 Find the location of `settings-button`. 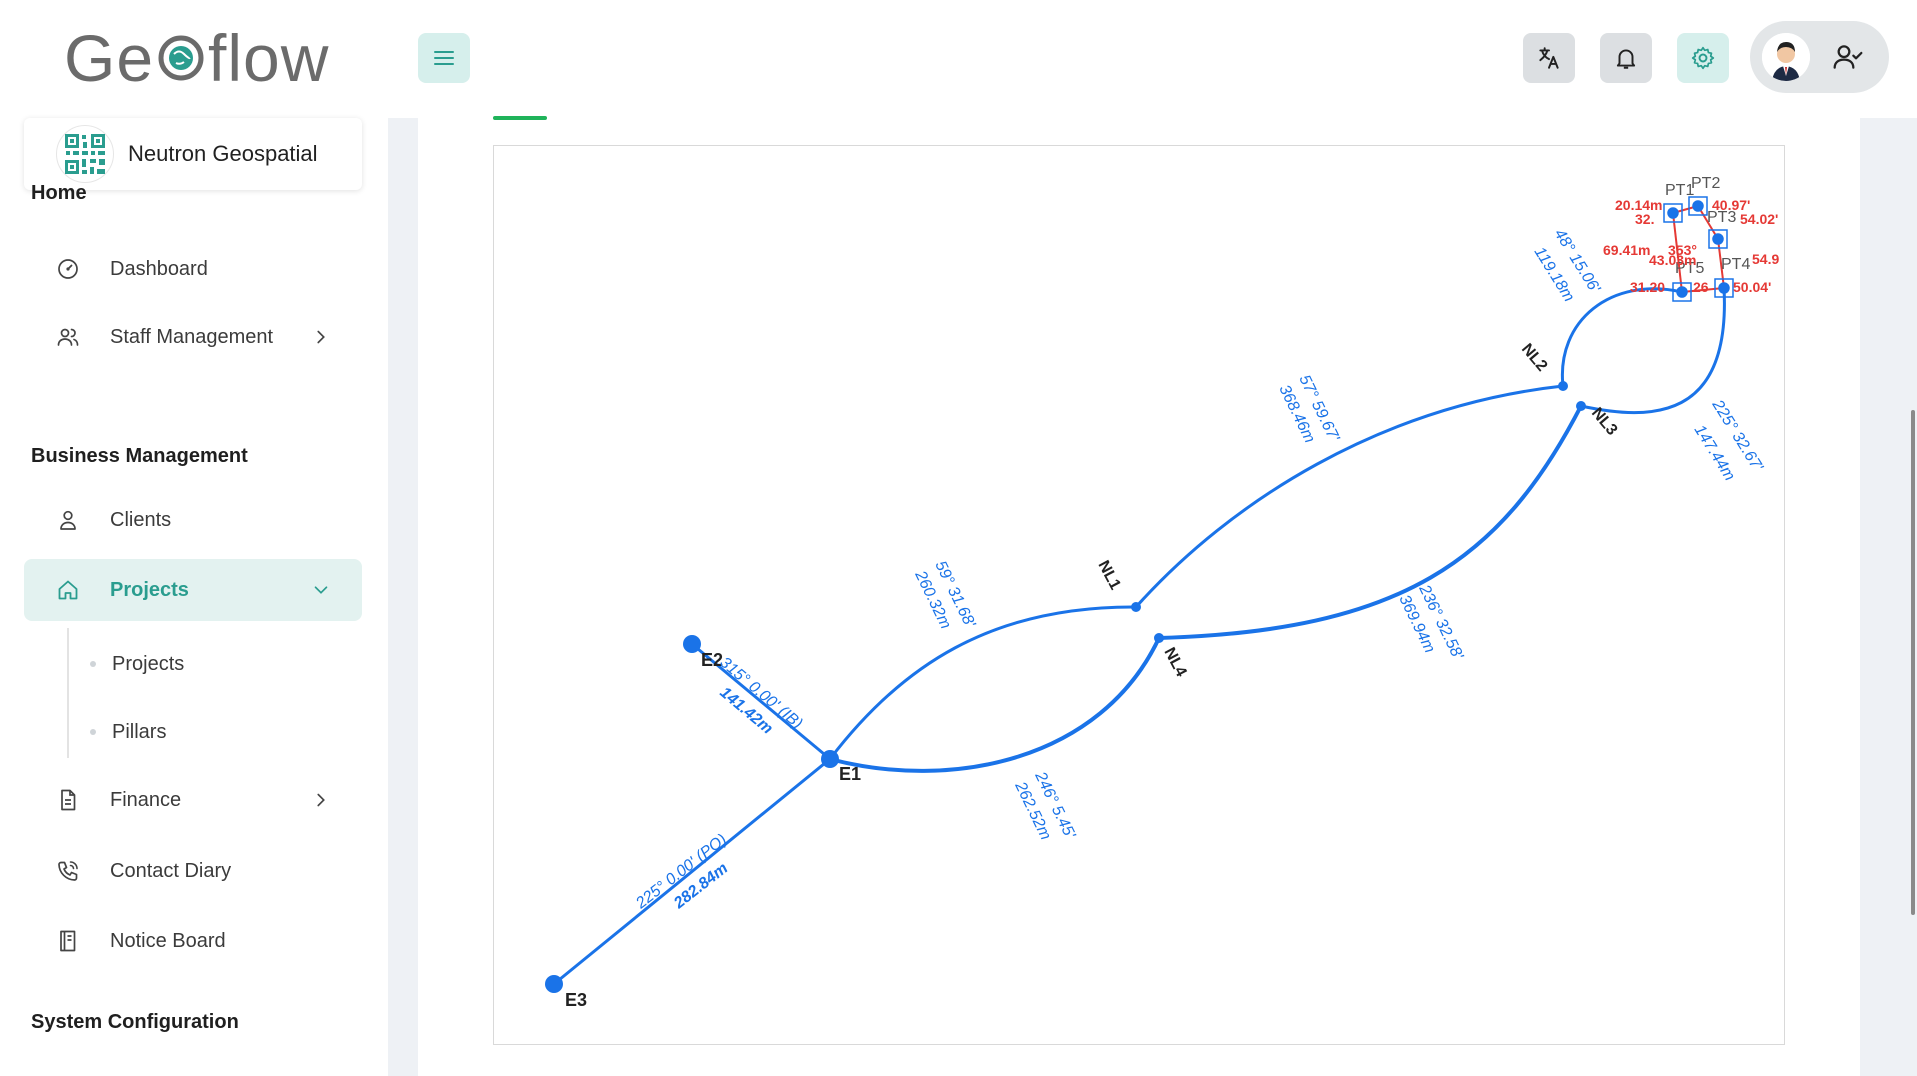

settings-button is located at coordinates (1703, 58).